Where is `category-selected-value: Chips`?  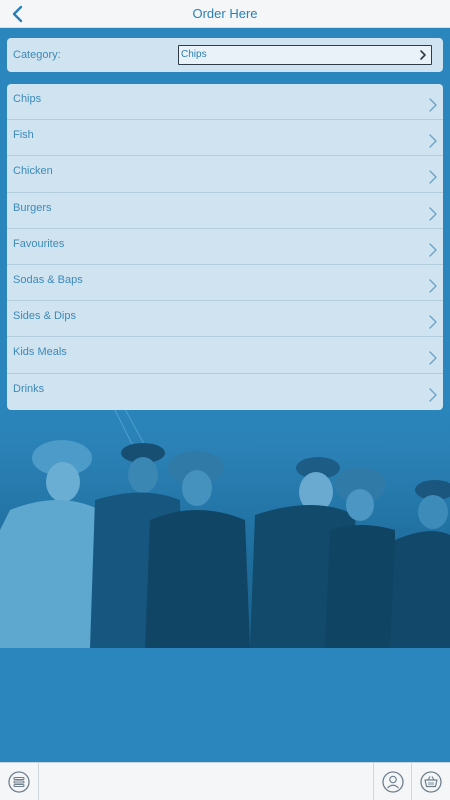
category-selected-value: Chips is located at coordinates (194, 54).